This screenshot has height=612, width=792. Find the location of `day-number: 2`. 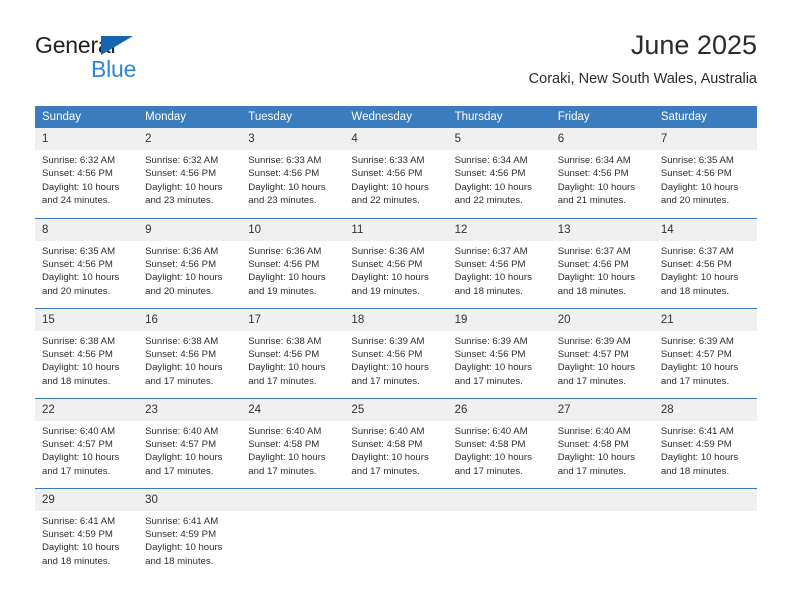

day-number: 2 is located at coordinates (190, 139).